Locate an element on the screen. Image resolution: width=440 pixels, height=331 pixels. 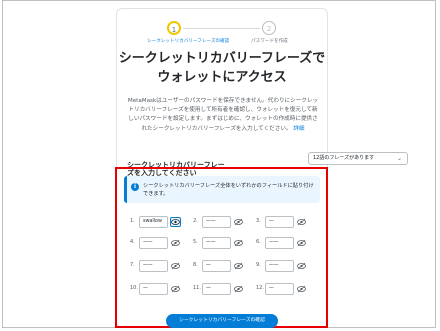
phrase-length-dropdown-wrap: 12語のフレーズがあります ⌄ is located at coordinates (309, 158).